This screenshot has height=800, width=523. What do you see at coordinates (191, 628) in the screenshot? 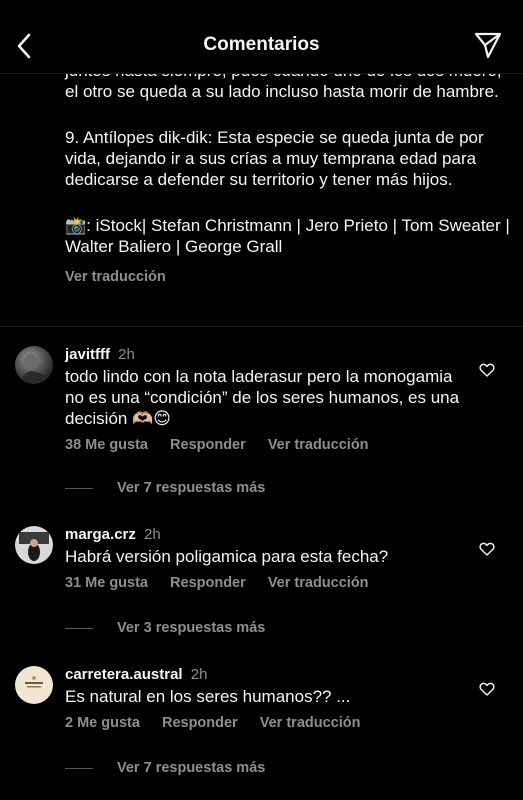
I see `view-more-replies-label: Ver 3 respuestas más` at bounding box center [191, 628].